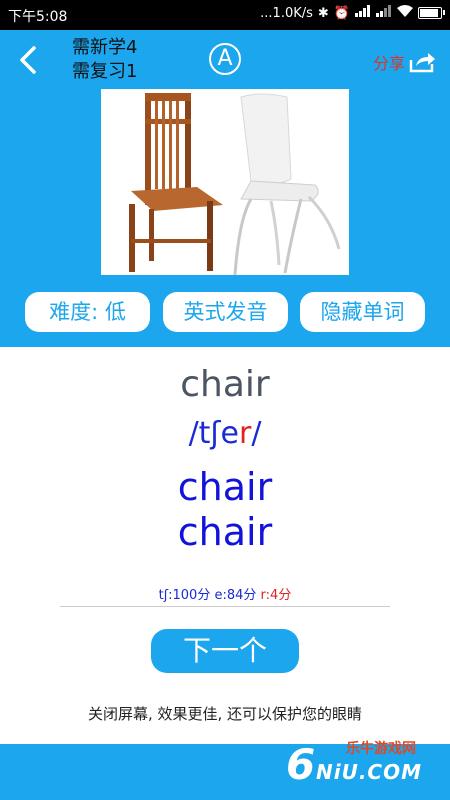  What do you see at coordinates (87, 312) in the screenshot?
I see `difficulty-button: 难度: 低` at bounding box center [87, 312].